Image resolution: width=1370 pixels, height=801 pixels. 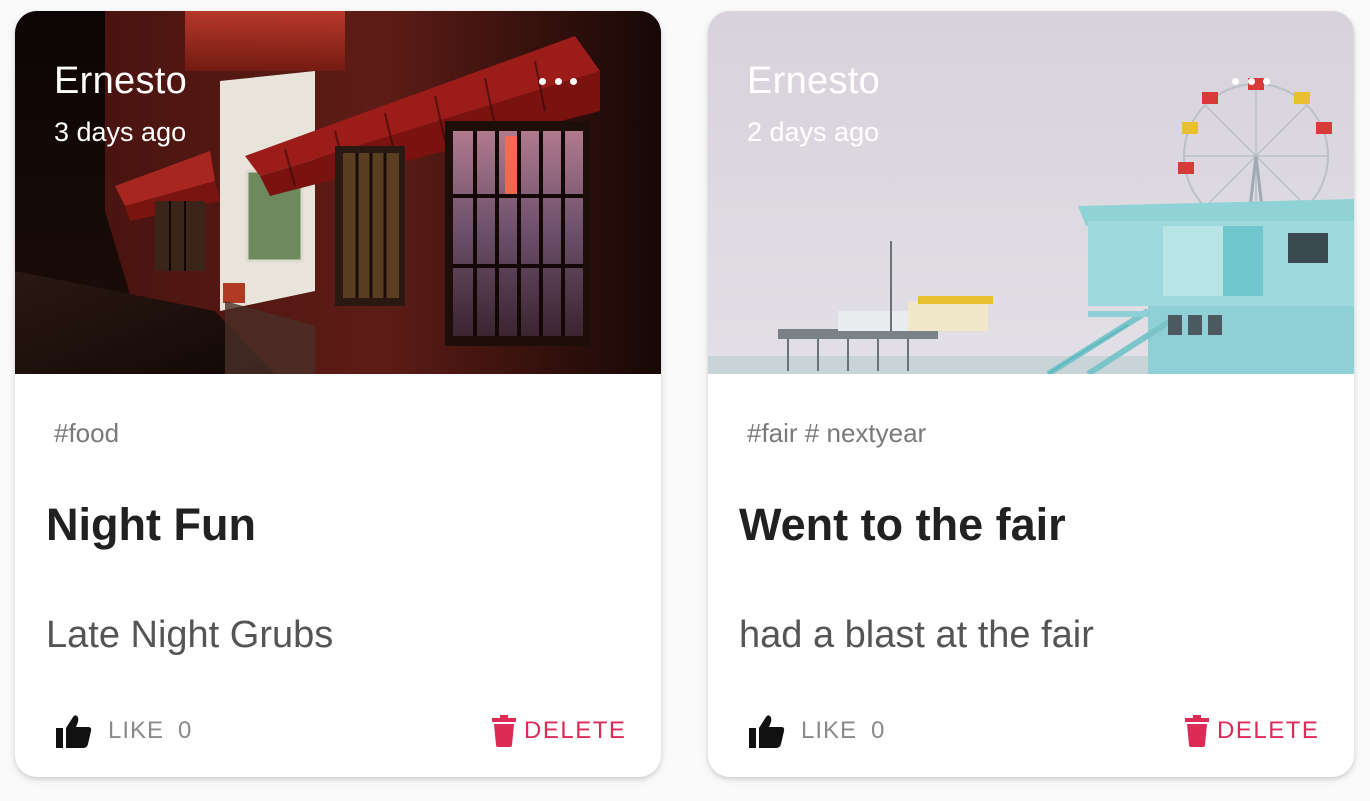 I want to click on post-timestamp: 3 days ago, so click(x=120, y=132).